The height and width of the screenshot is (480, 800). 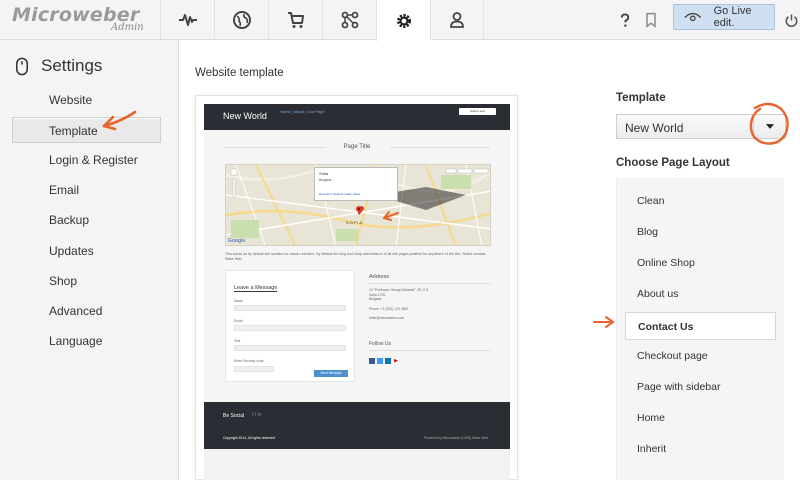 I want to click on gear-icon, so click(x=403, y=20).